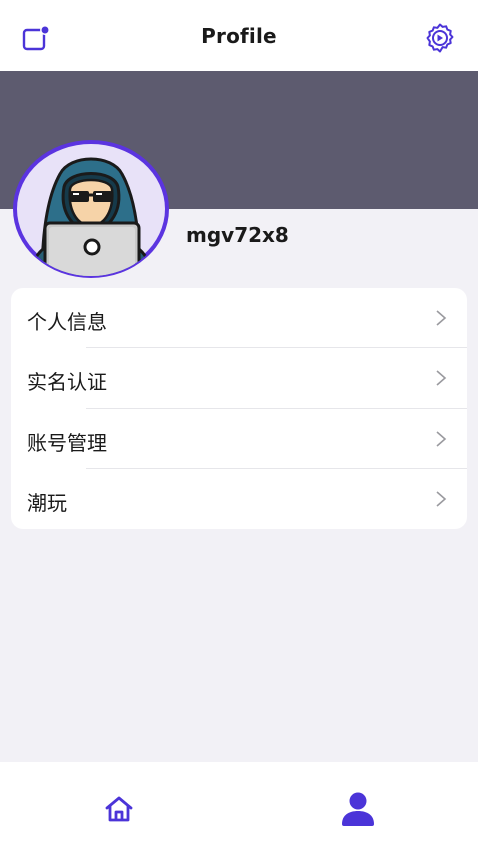 The height and width of the screenshot is (850, 478). Describe the element at coordinates (239, 378) in the screenshot. I see `menu-item-real-name-verification: 实名认证` at that location.